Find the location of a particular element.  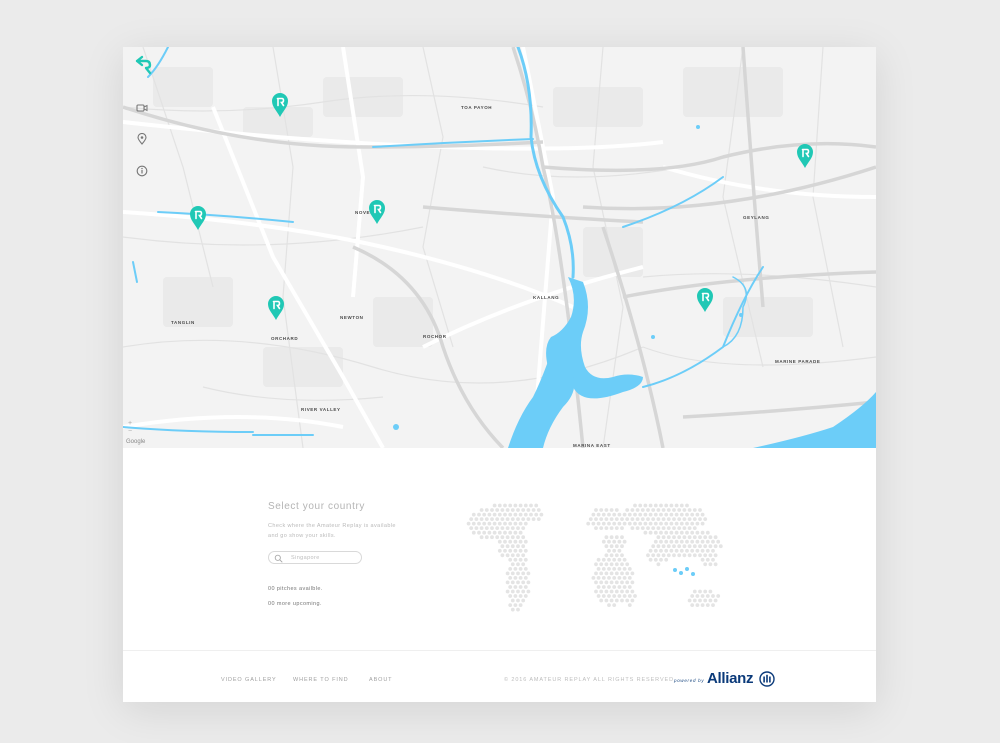

back-arrow-logo-icon is located at coordinates (143, 65).